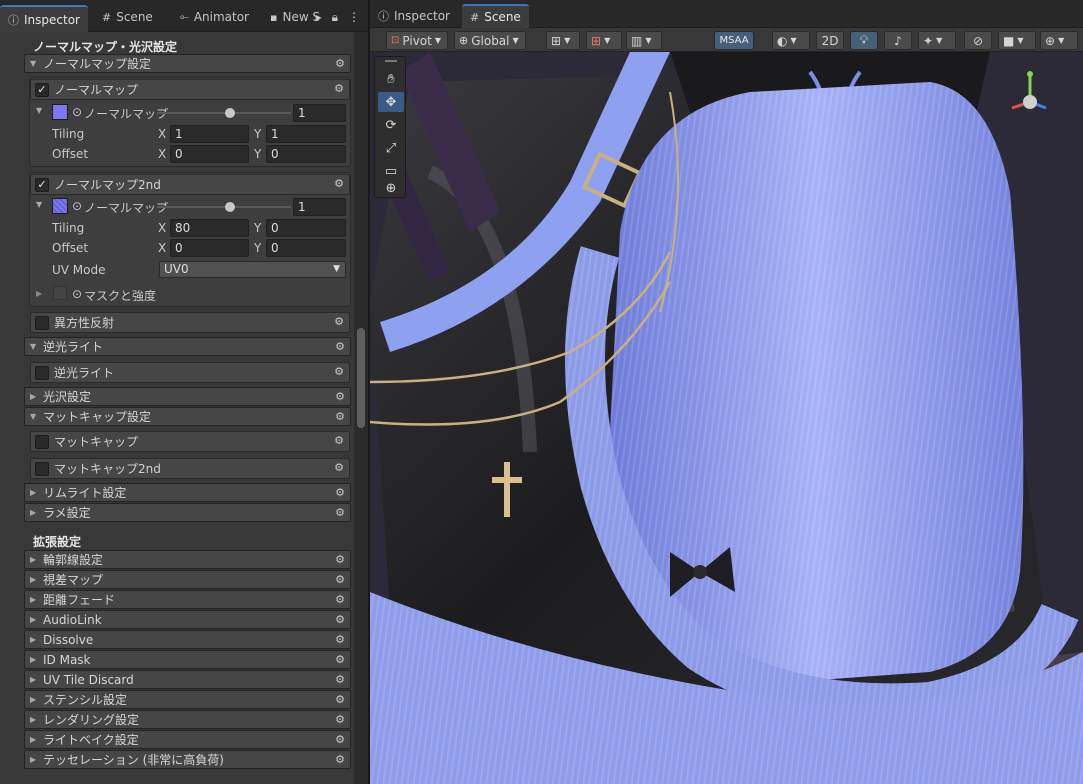  I want to click on uvmode-dropdown: UV0 ▼, so click(252, 269).